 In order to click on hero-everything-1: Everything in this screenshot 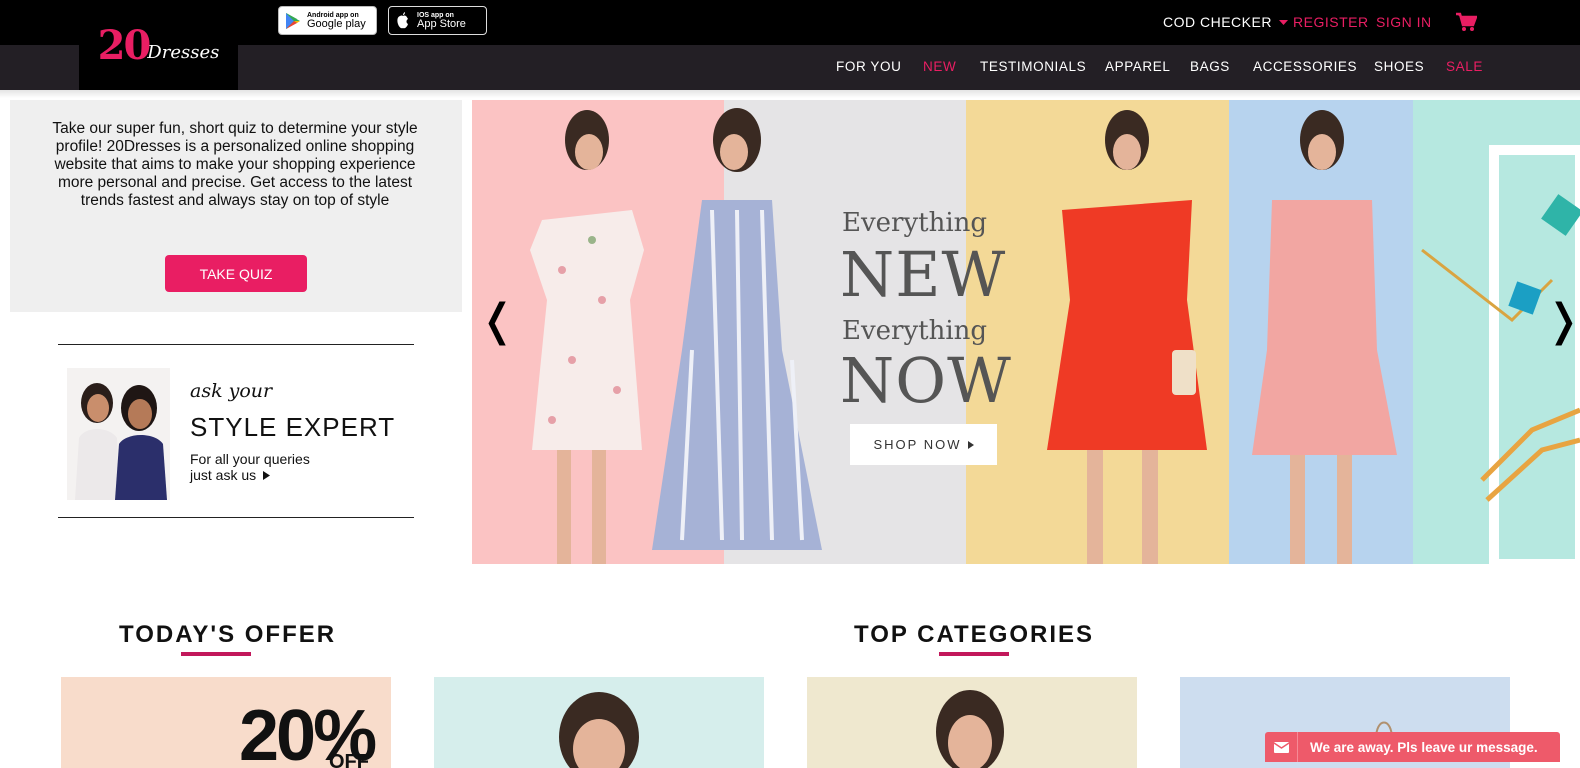, I will do `click(915, 223)`.